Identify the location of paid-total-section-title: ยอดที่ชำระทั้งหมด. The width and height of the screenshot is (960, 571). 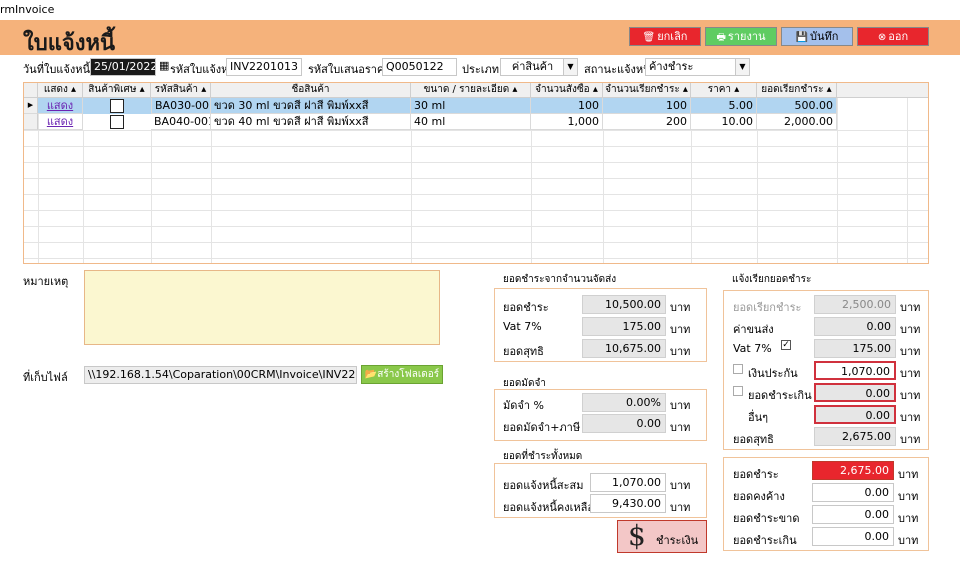
(543, 456).